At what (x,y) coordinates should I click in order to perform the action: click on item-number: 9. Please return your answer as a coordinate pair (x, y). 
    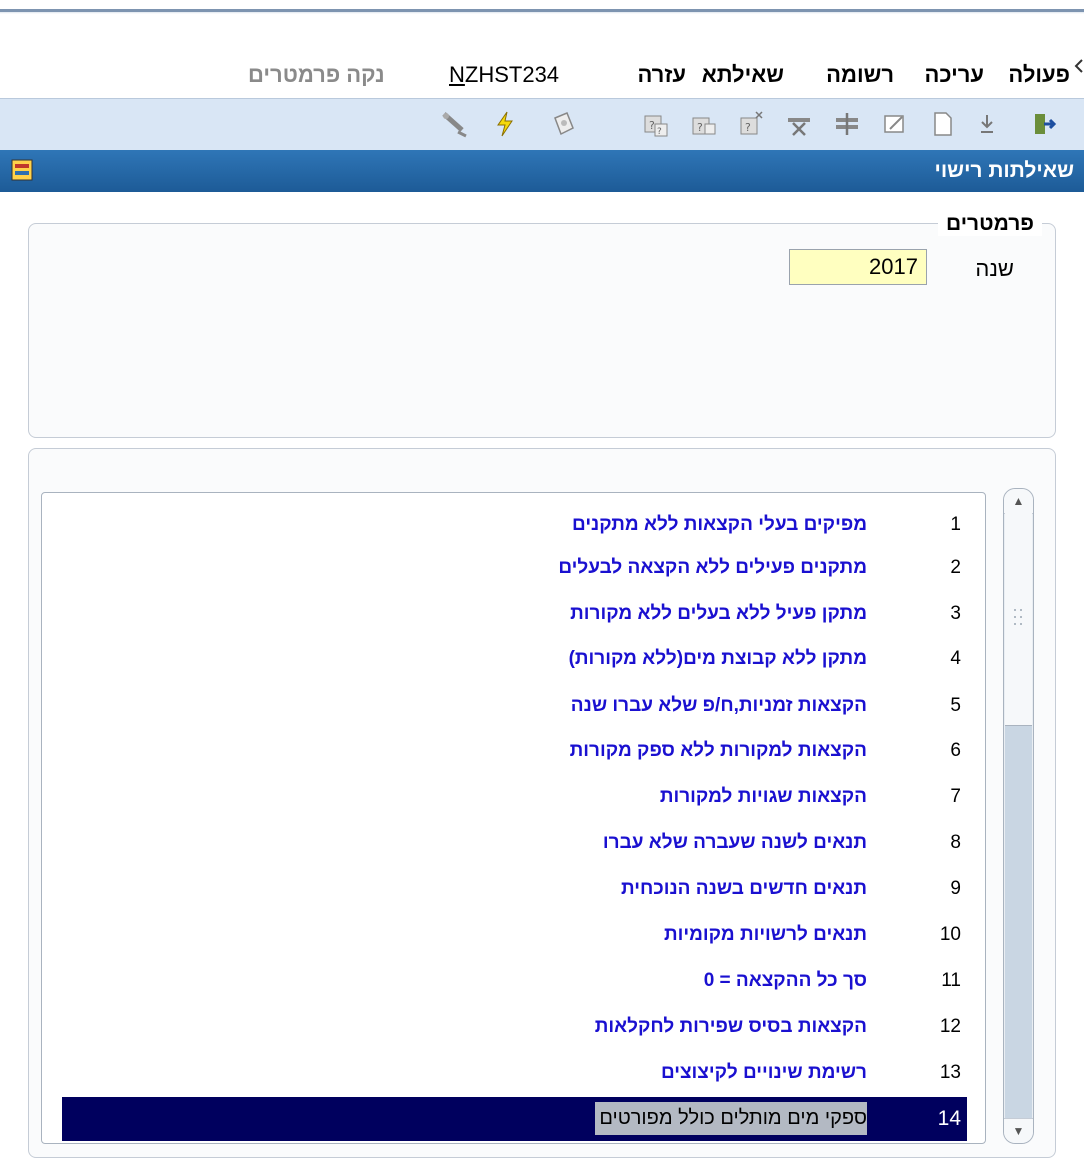
    Looking at the image, I should click on (955, 888).